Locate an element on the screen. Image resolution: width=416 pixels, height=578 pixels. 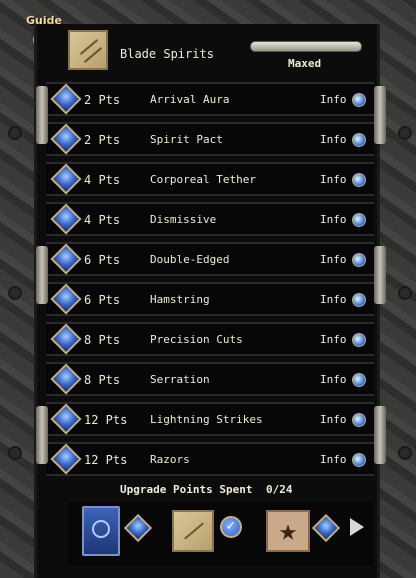
upgrade-title: Spirit Pact is located at coordinates (186, 139).